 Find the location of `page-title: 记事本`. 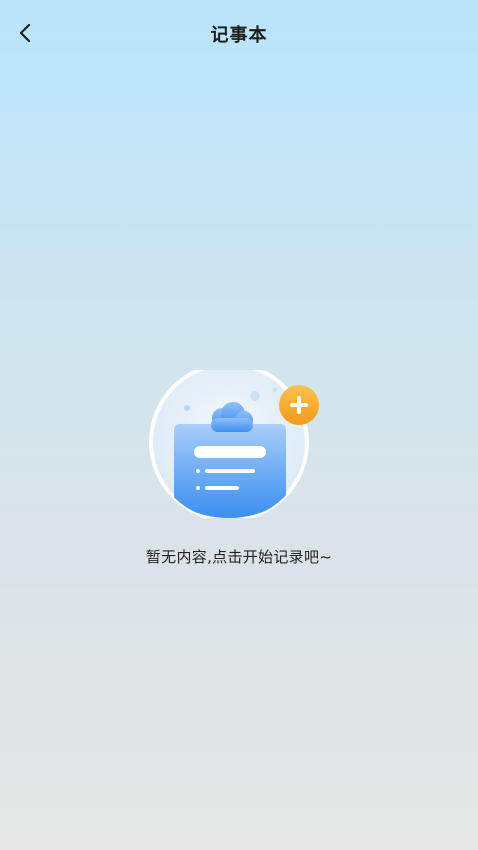

page-title: 记事本 is located at coordinates (239, 35).